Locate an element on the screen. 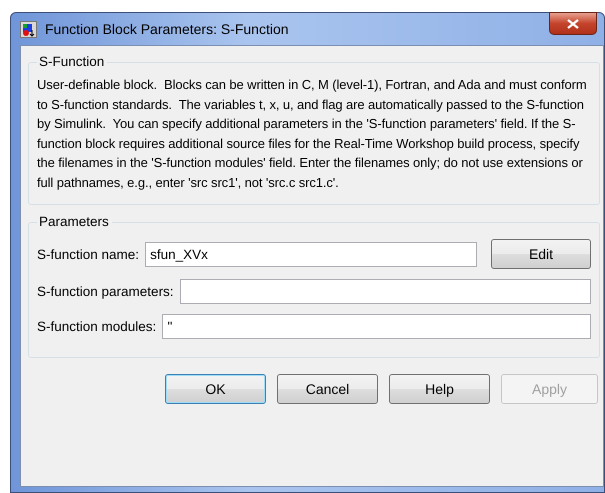 The image size is (605, 493). text-field is located at coordinates (385, 291).